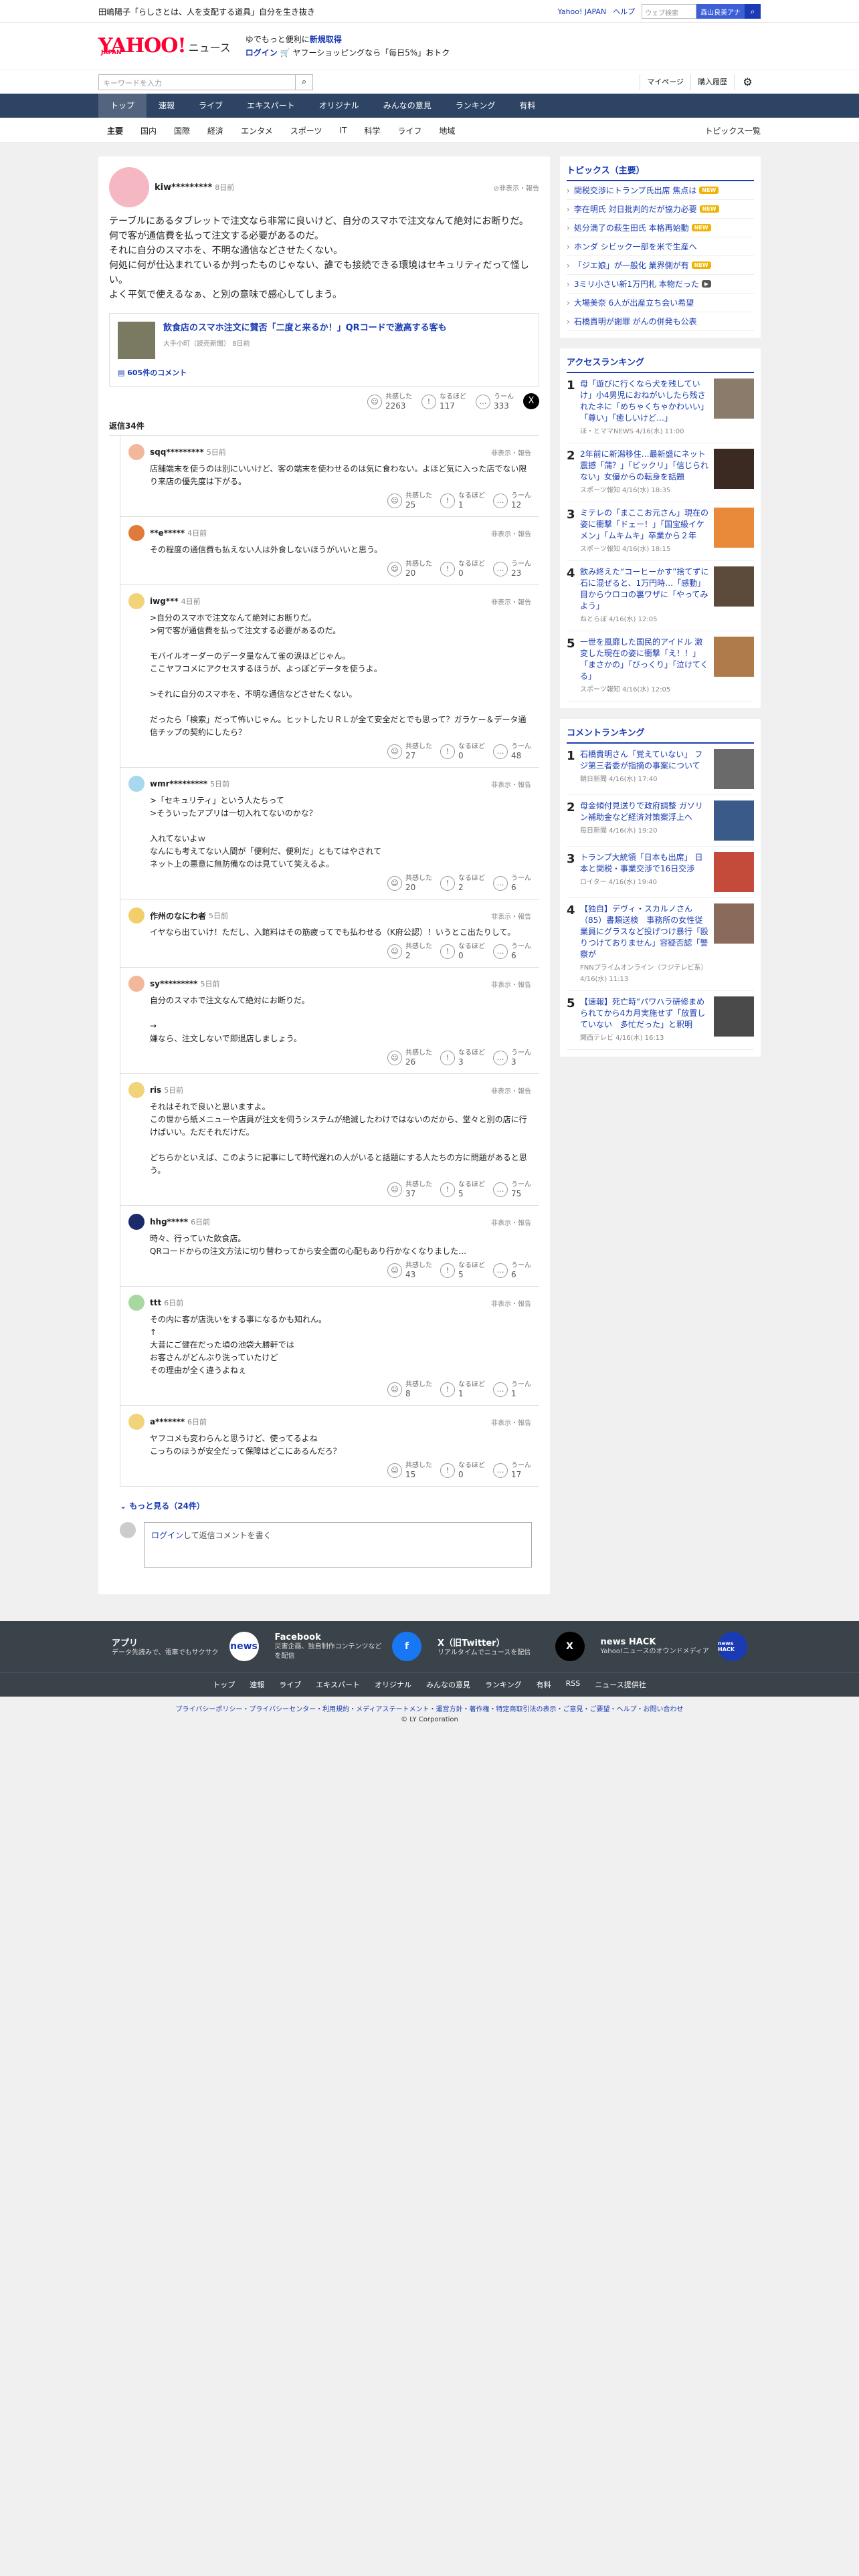 The width and height of the screenshot is (859, 2576). What do you see at coordinates (732, 130) in the screenshot?
I see `topics-list-link: トピックス一覧` at bounding box center [732, 130].